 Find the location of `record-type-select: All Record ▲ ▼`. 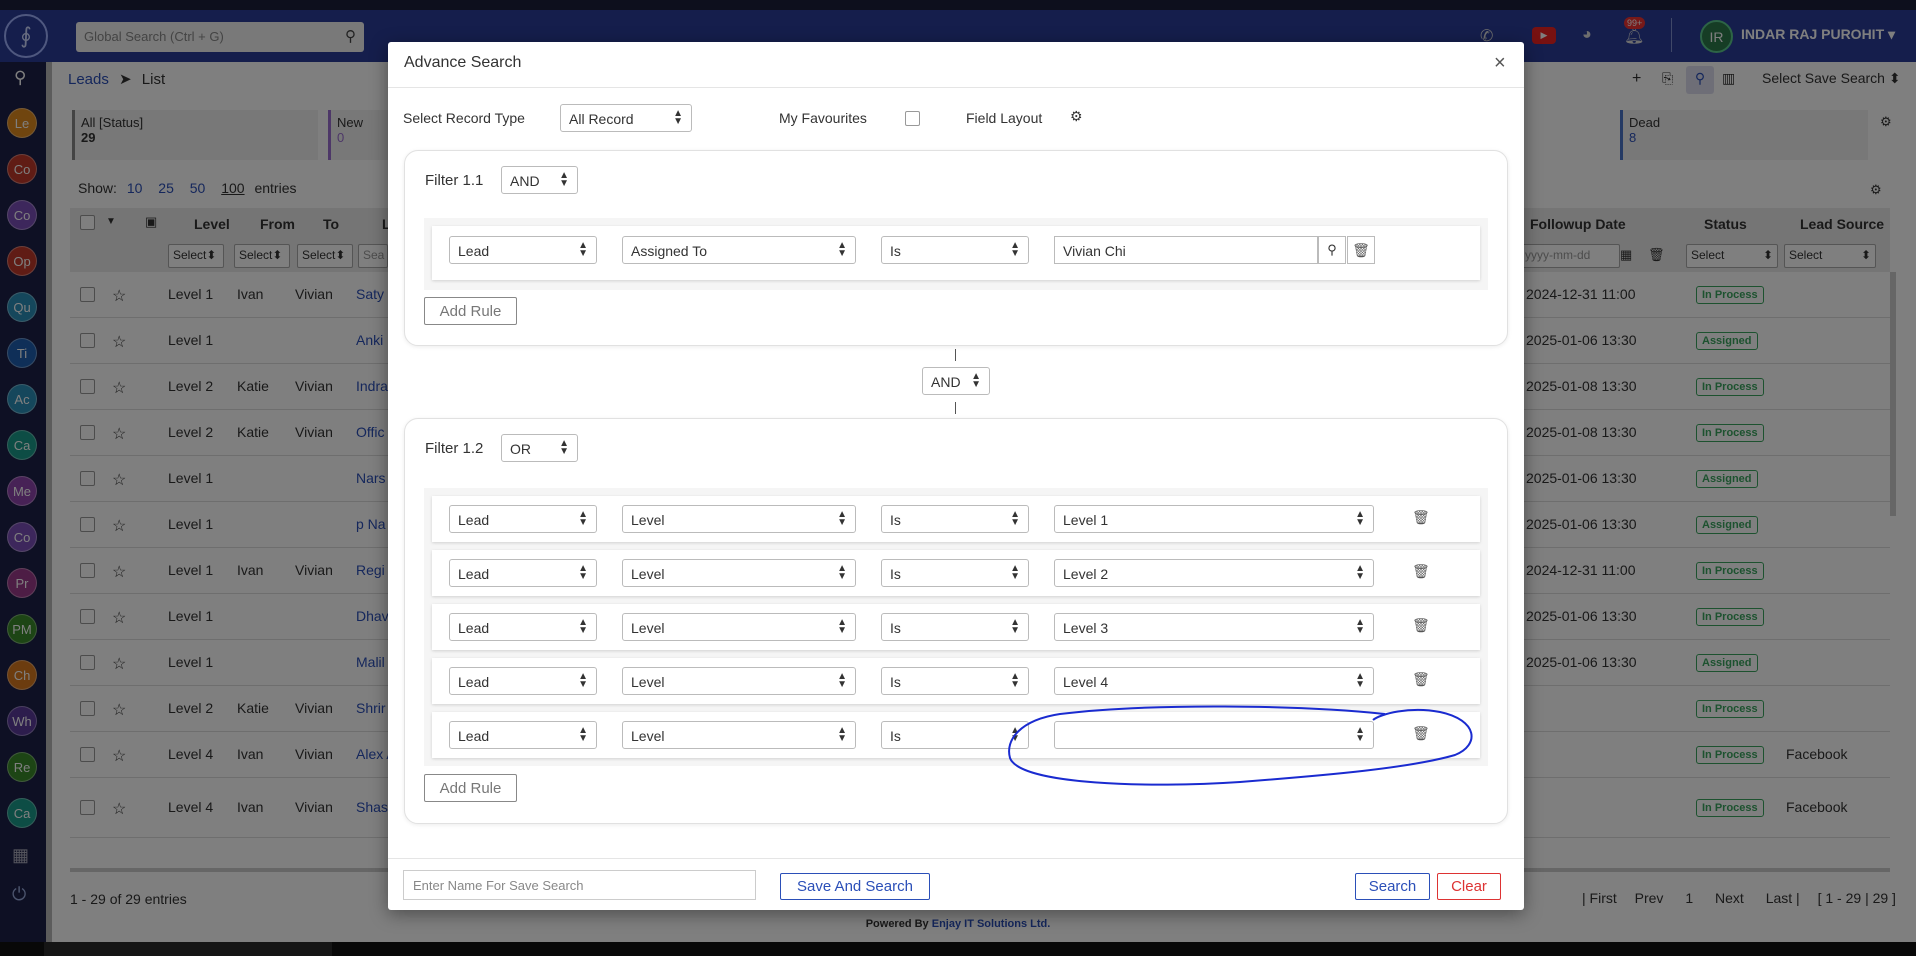

record-type-select: All Record ▲ ▼ is located at coordinates (626, 118).